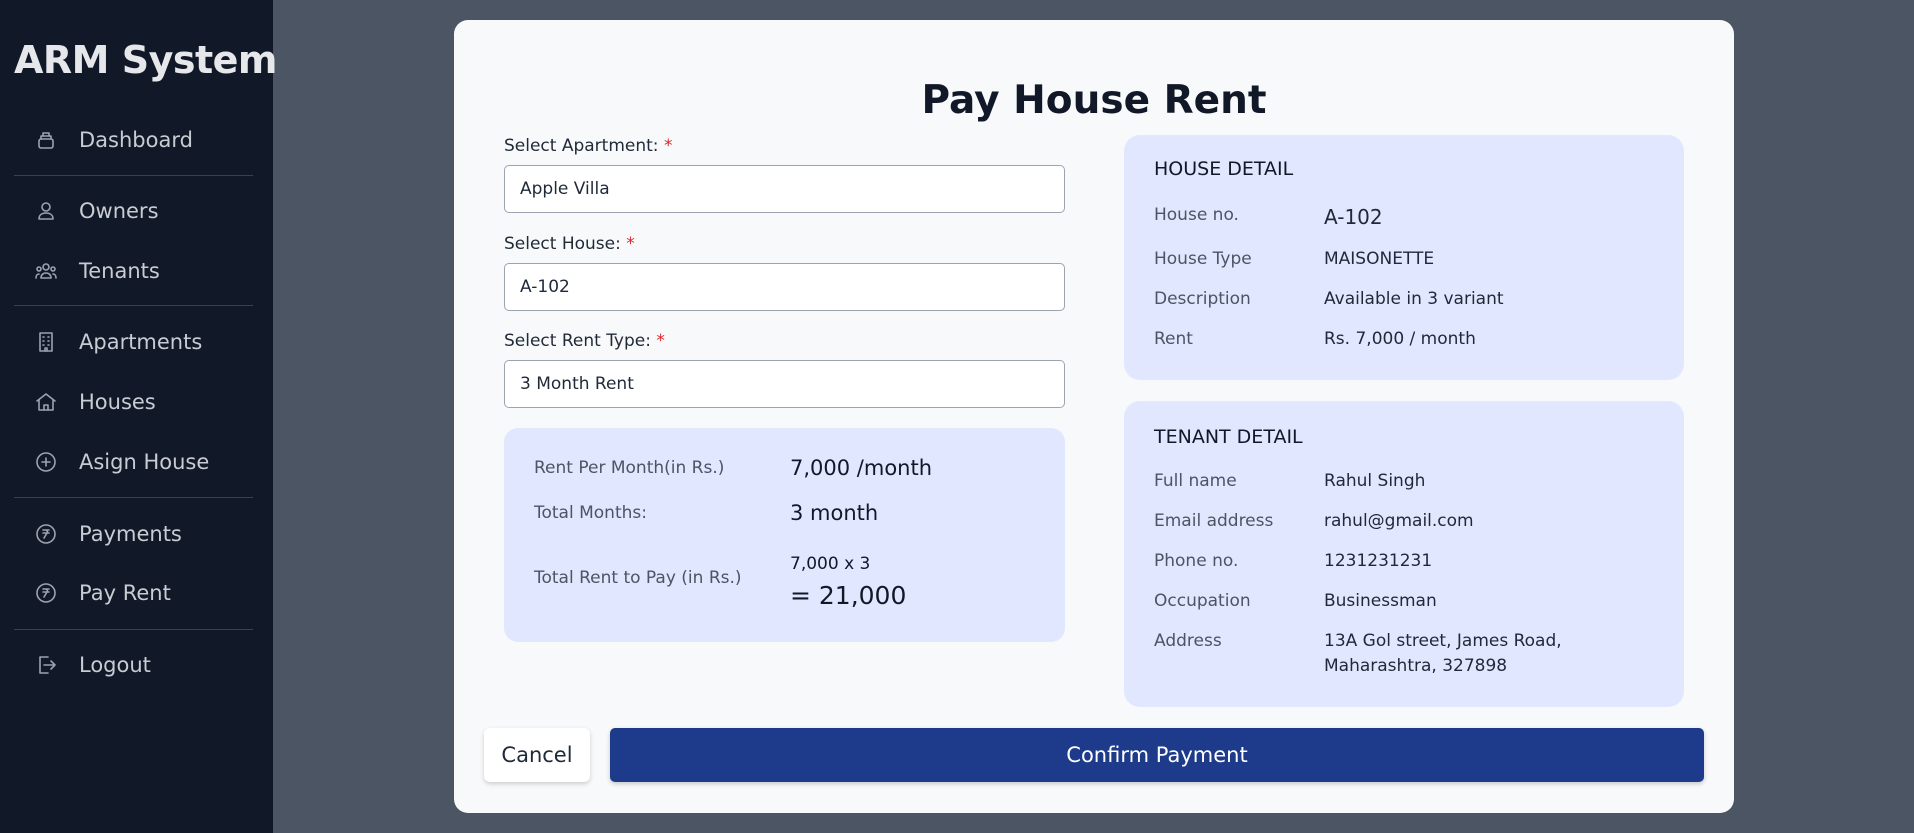 This screenshot has width=1914, height=833. I want to click on building-icon, so click(46, 342).